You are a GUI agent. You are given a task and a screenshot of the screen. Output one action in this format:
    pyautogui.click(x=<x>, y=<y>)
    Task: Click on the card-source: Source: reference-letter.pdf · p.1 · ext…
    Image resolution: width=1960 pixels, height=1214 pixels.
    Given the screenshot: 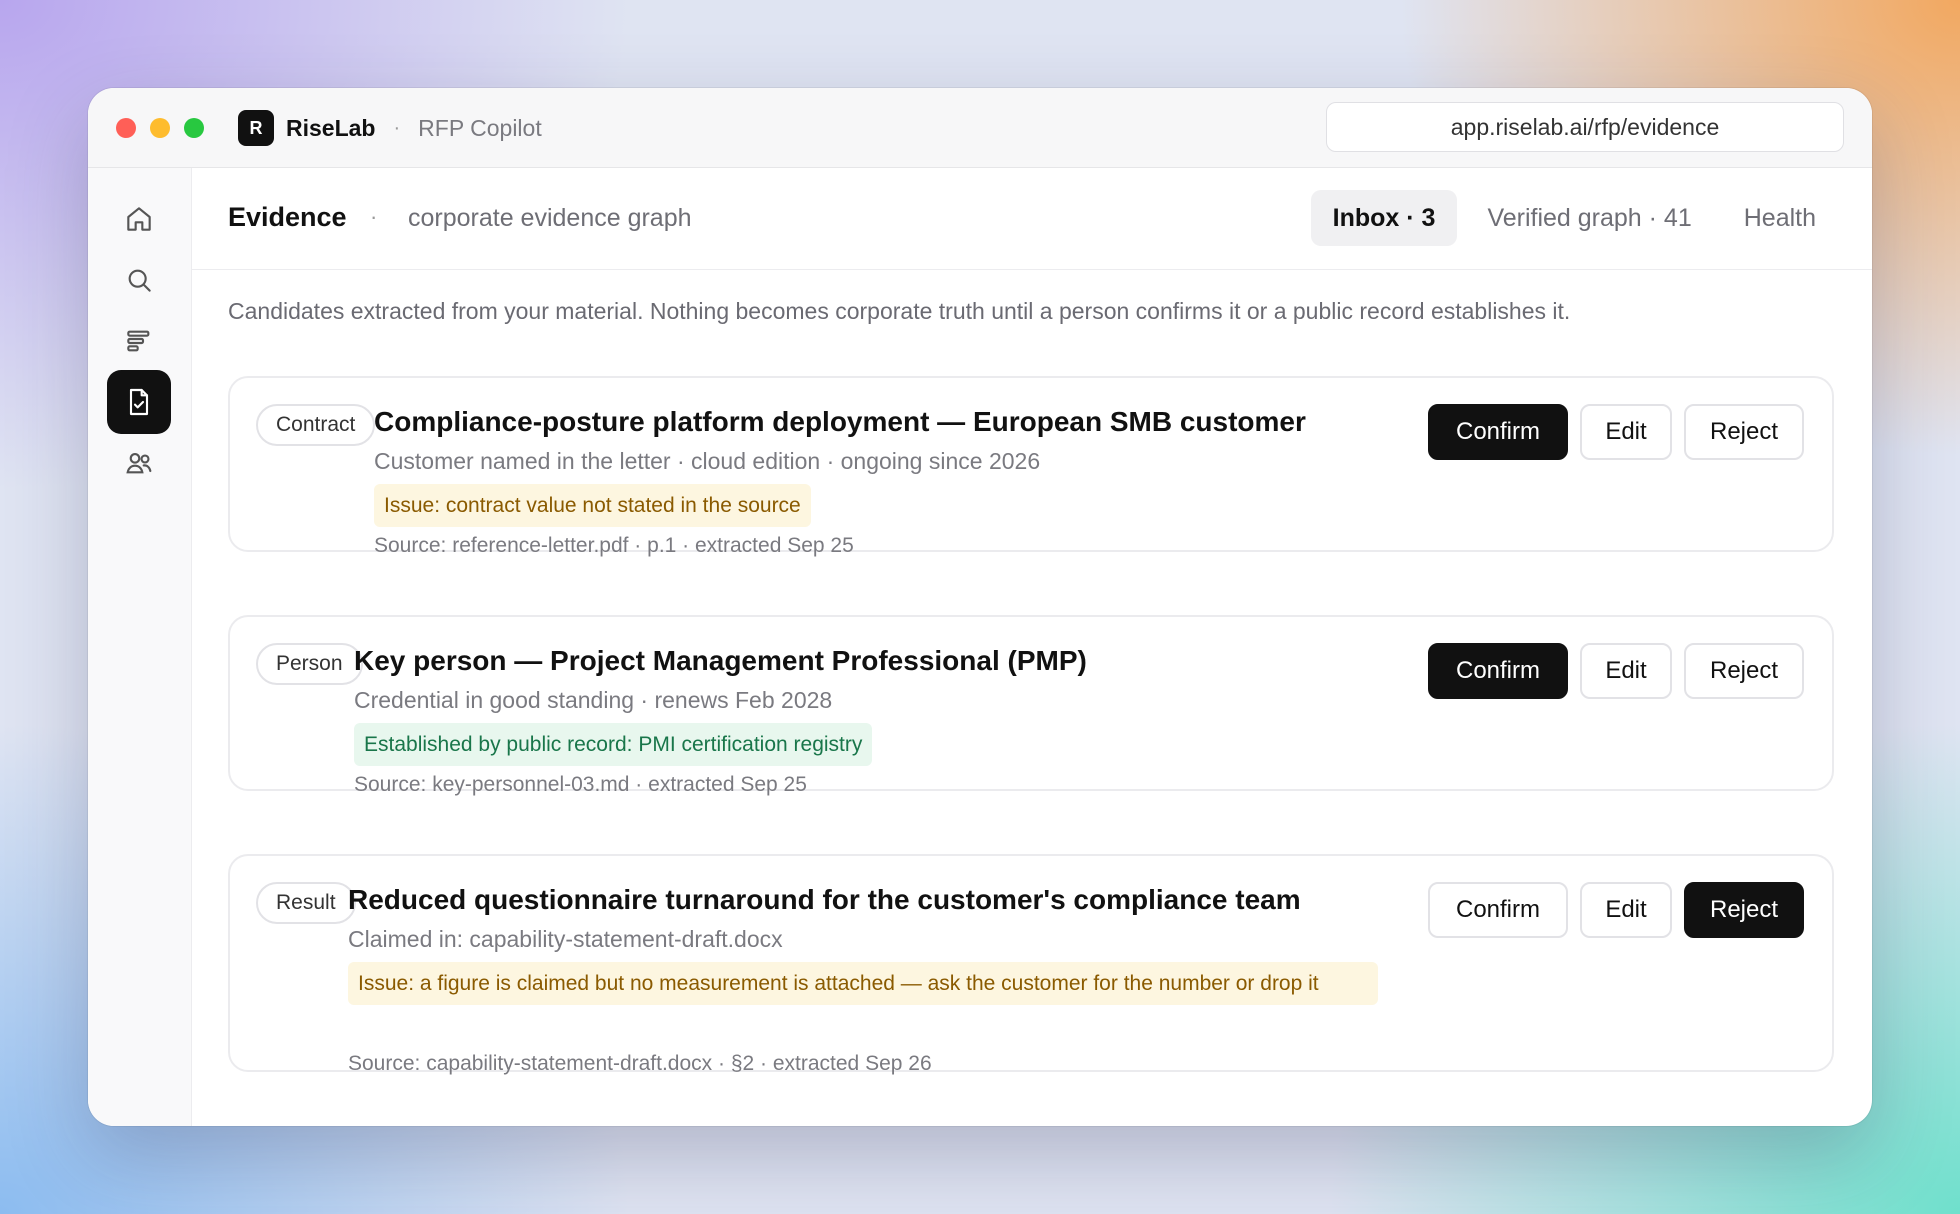 What is the action you would take?
    pyautogui.click(x=614, y=545)
    